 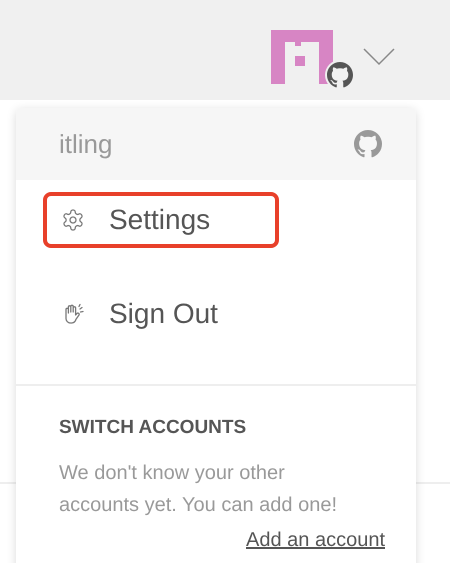 I want to click on menu-item: Settings, so click(x=161, y=220).